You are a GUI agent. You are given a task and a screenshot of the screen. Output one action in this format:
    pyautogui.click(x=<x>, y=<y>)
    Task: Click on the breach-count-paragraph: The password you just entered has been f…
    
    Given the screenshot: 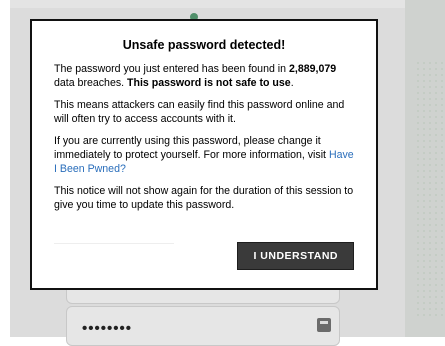 What is the action you would take?
    pyautogui.click(x=204, y=76)
    